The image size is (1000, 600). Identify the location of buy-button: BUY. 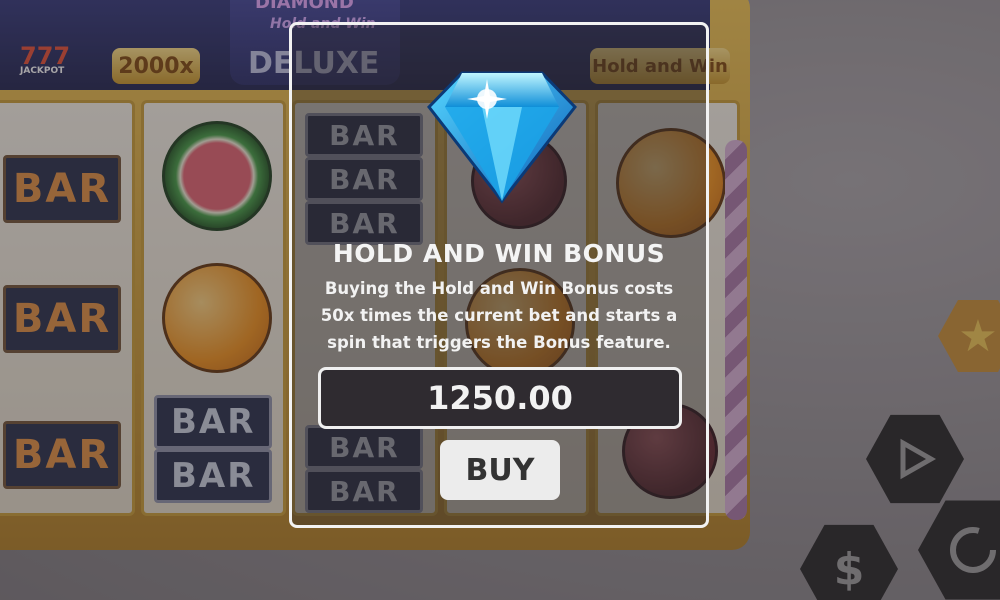
(500, 470).